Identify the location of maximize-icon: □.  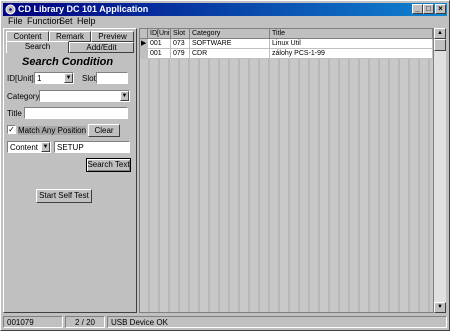
(428, 8).